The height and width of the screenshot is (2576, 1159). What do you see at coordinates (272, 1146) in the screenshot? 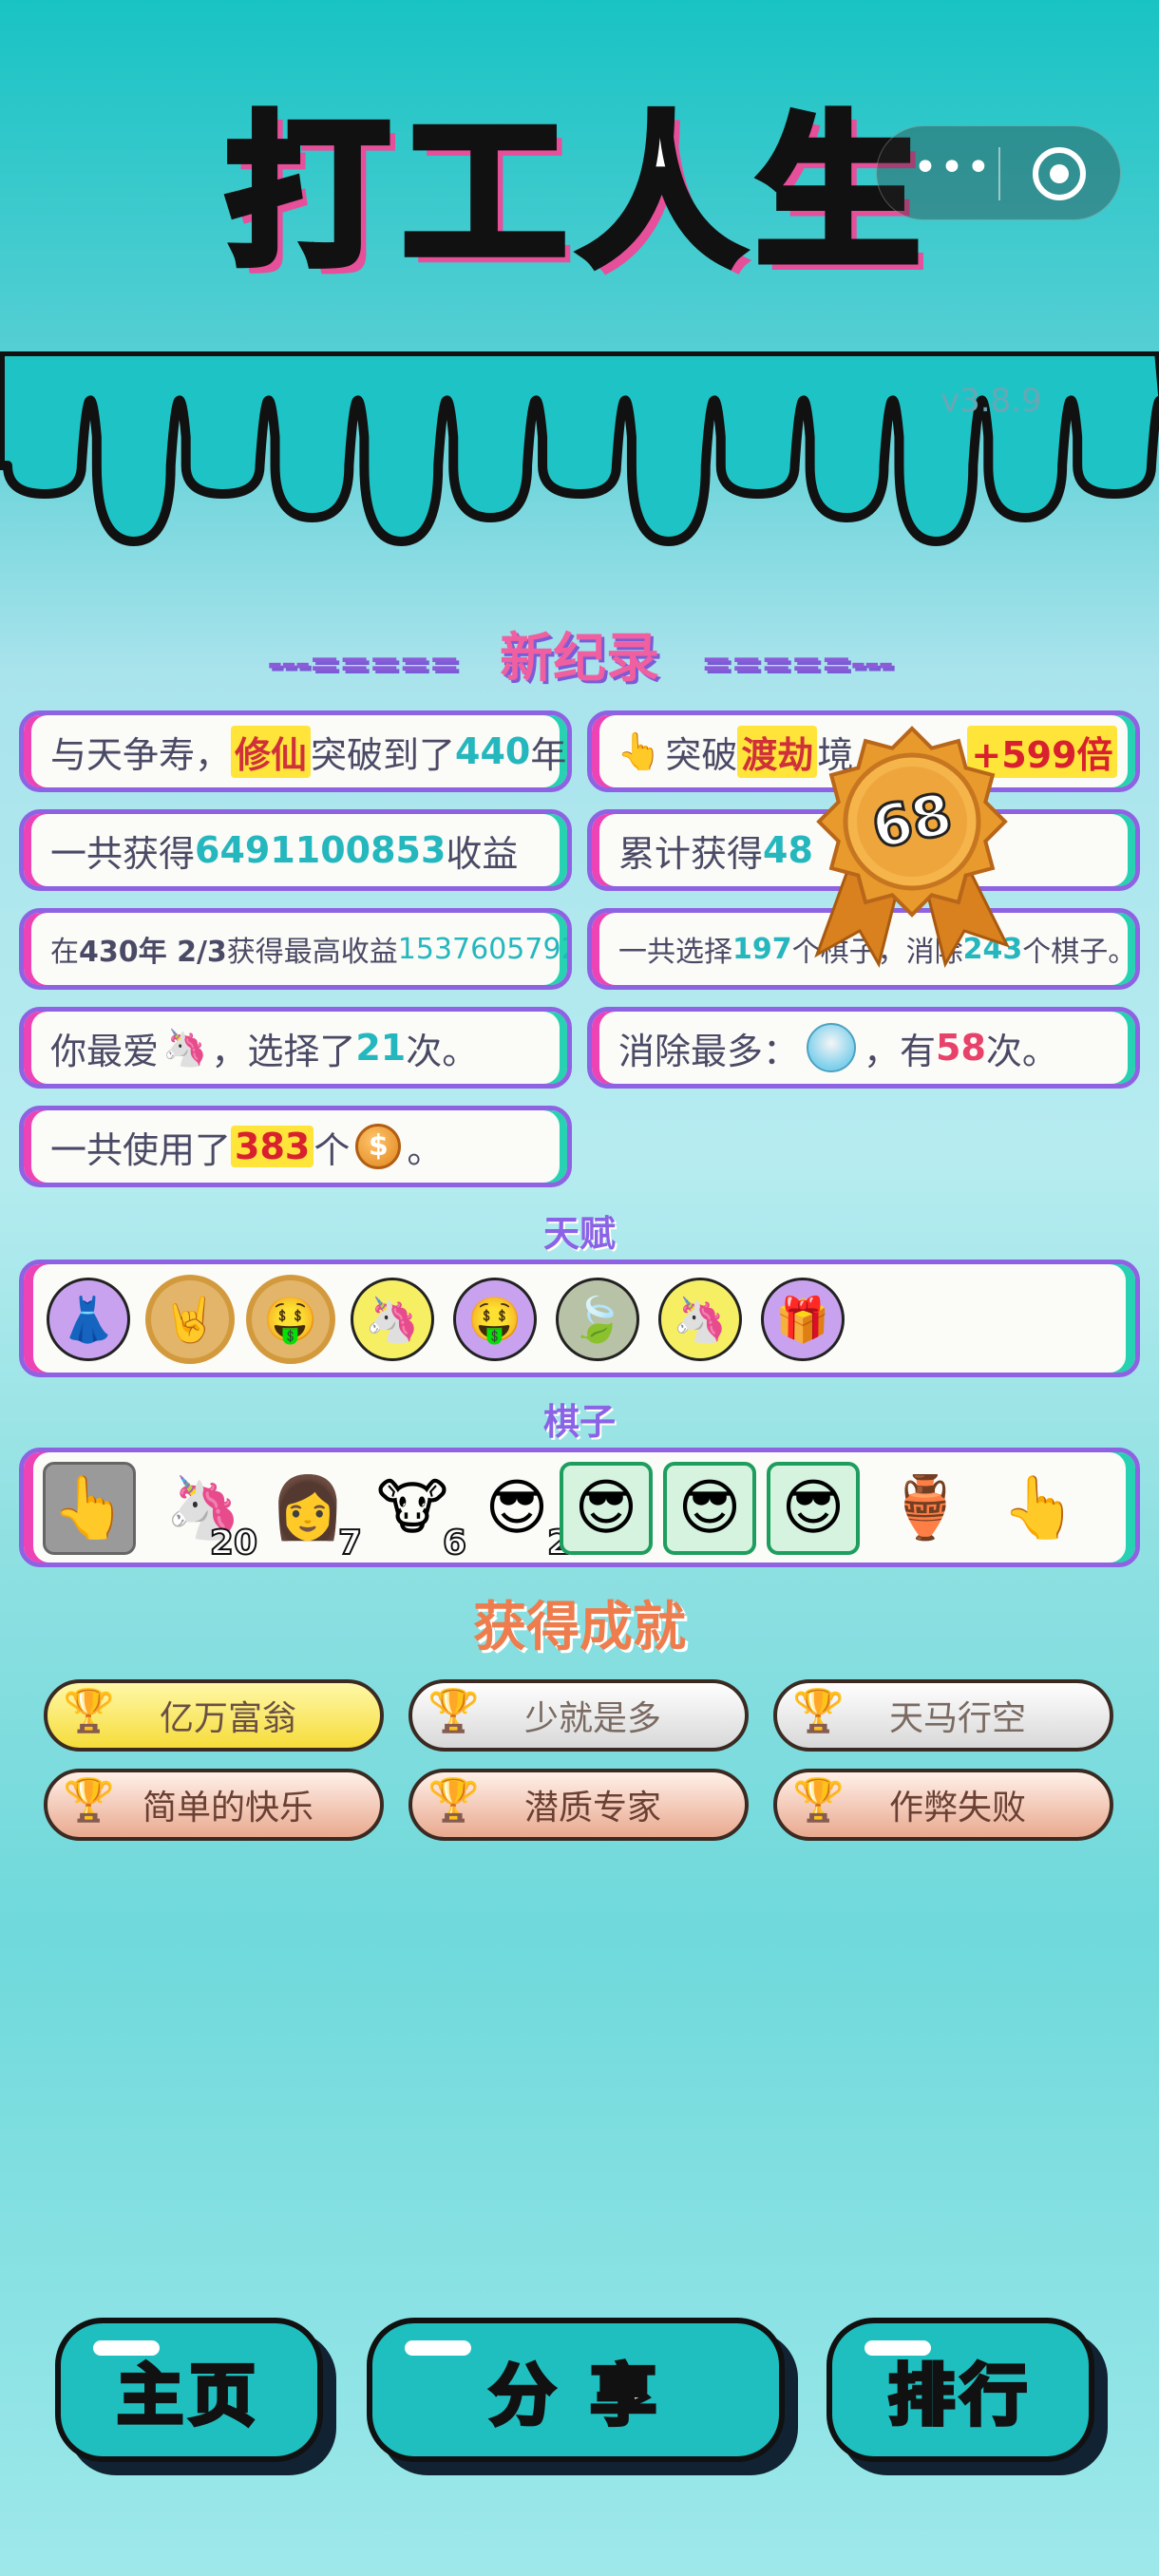
I see `record-value: 383` at bounding box center [272, 1146].